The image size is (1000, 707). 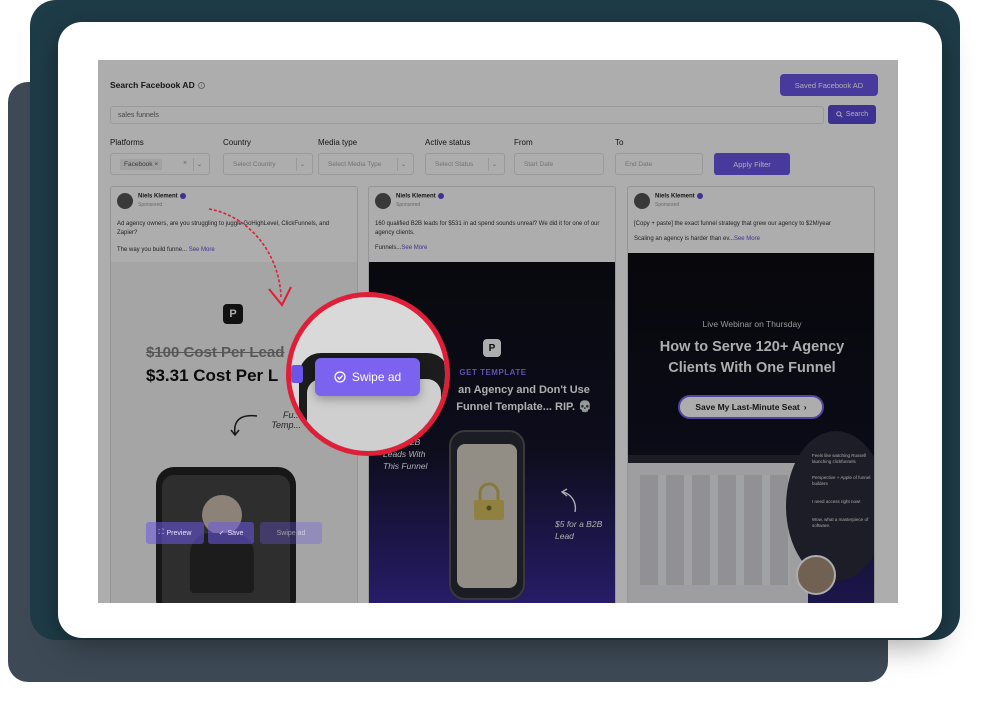 What do you see at coordinates (489, 501) in the screenshot?
I see `padlock-icon` at bounding box center [489, 501].